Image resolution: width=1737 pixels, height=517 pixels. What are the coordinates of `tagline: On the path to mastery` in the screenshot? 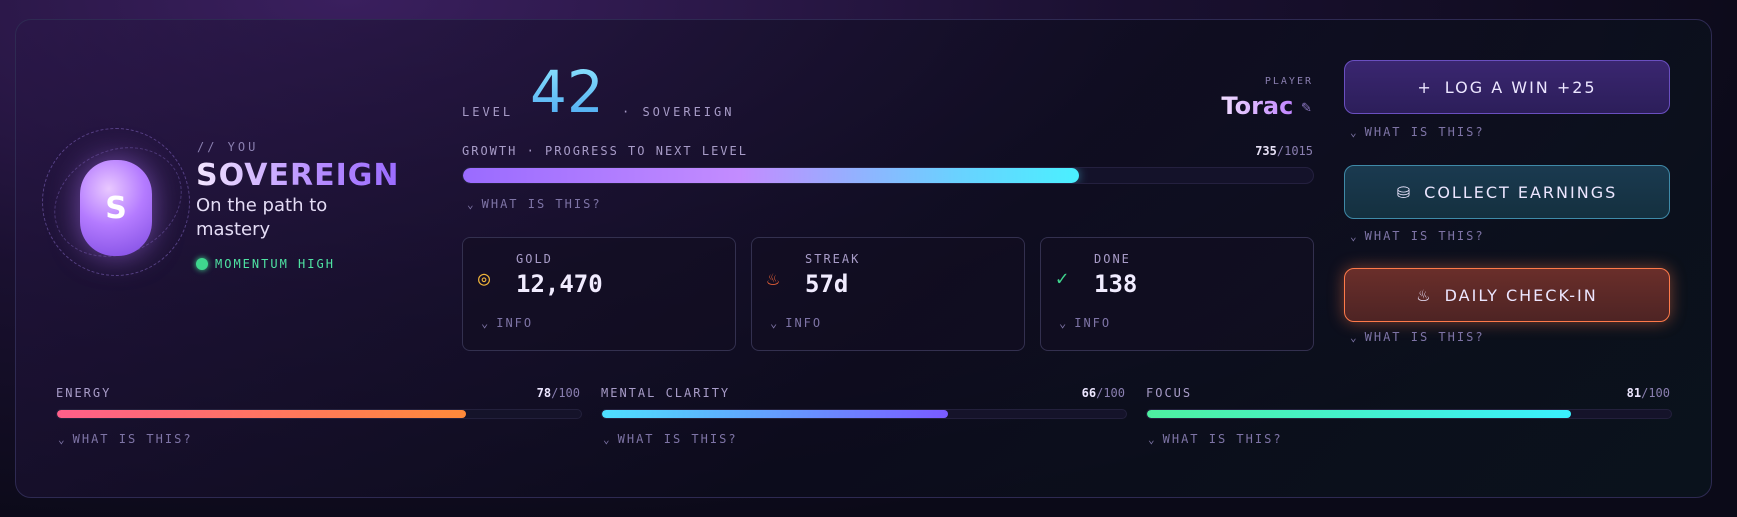 It's located at (262, 217).